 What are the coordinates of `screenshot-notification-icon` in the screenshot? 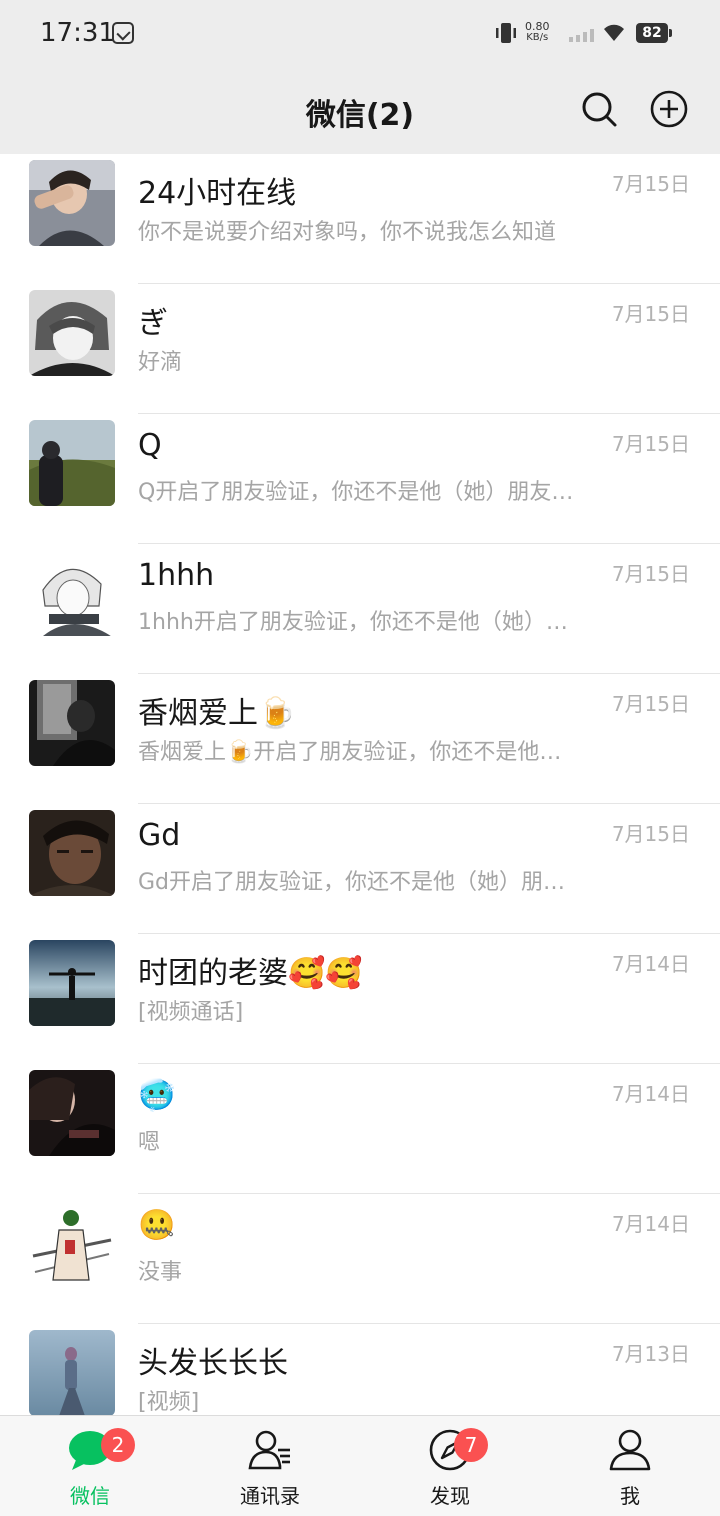 It's located at (123, 33).